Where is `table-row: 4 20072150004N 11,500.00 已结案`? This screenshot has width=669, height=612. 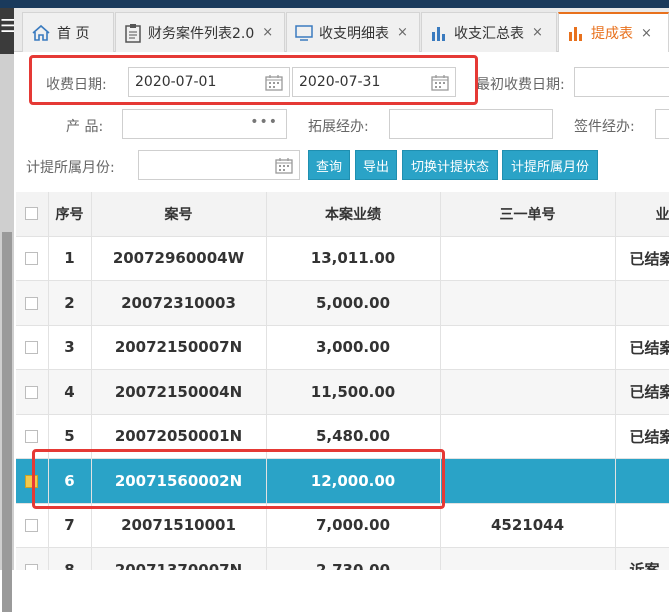 table-row: 4 20072150004N 11,500.00 已结案 is located at coordinates (342, 392).